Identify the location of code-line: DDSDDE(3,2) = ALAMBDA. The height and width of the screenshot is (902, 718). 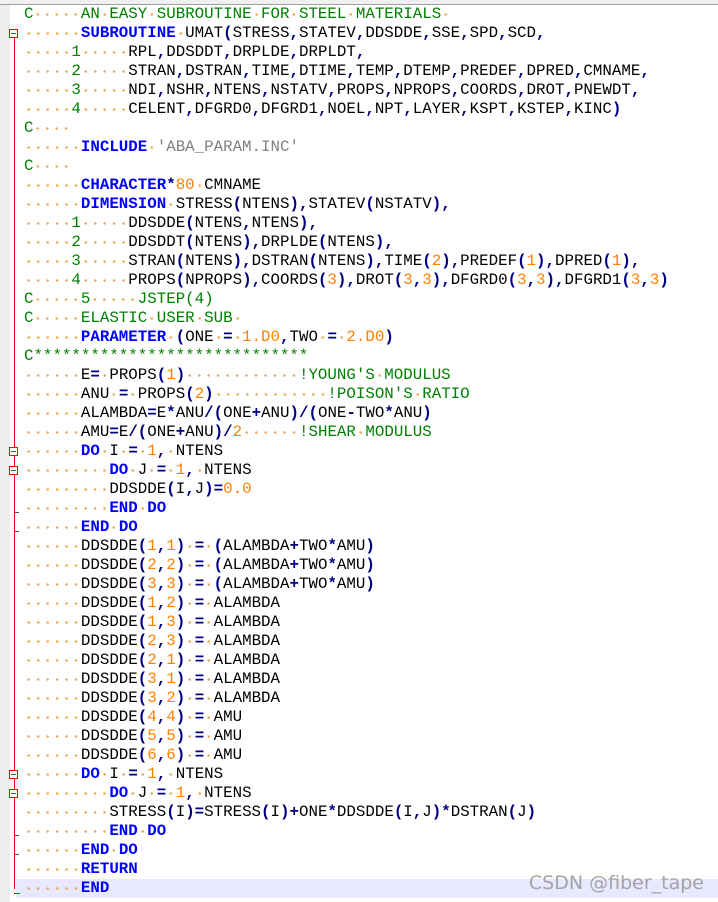
(371, 698).